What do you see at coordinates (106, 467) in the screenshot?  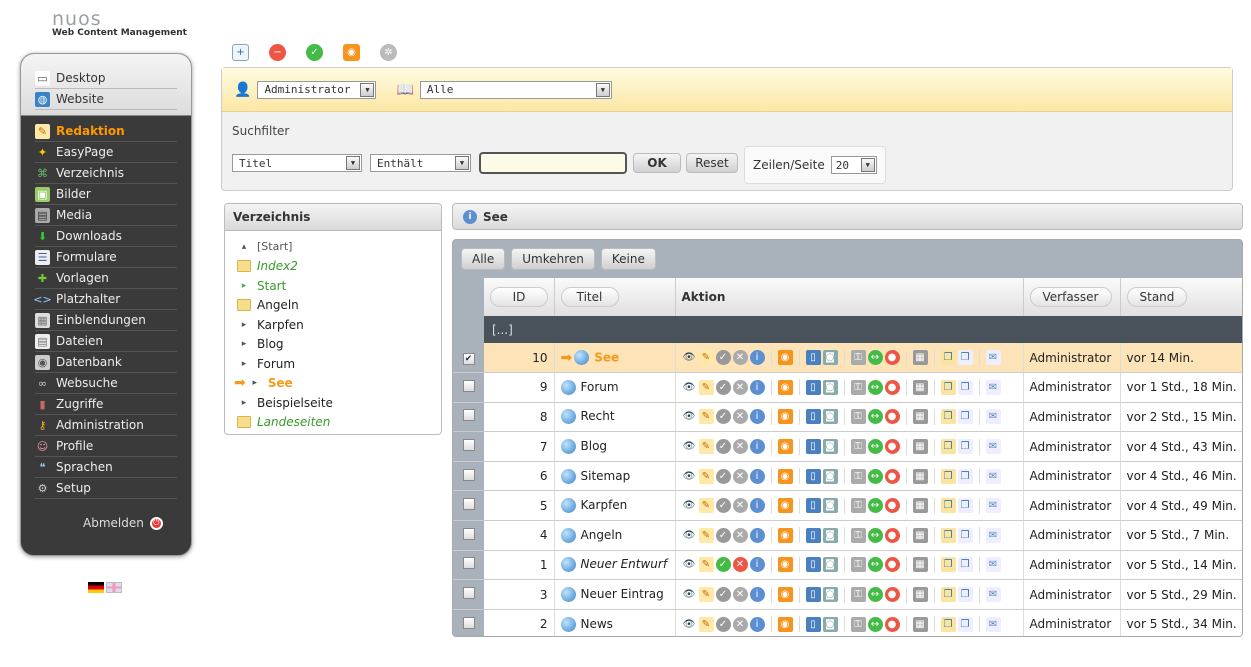 I see `sidebar-item-sprachen: ❝ Sprachen` at bounding box center [106, 467].